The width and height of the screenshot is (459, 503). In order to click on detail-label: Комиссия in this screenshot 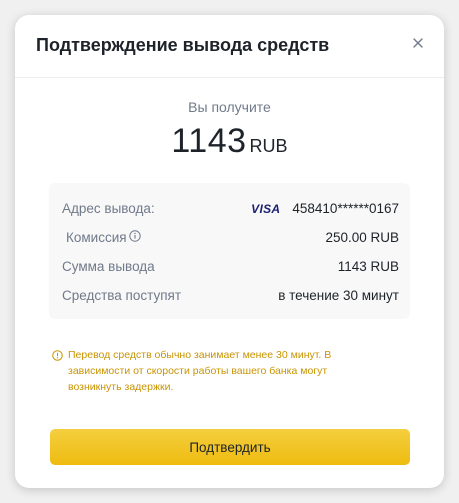, I will do `click(96, 237)`.